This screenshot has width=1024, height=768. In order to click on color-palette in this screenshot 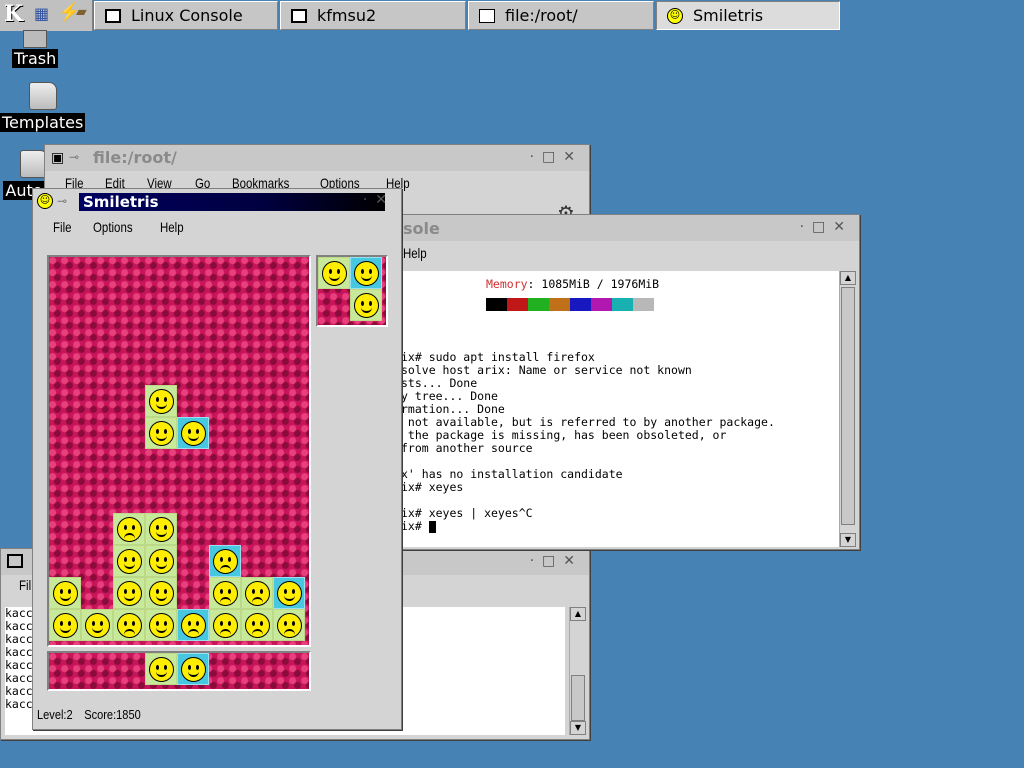, I will do `click(617, 304)`.